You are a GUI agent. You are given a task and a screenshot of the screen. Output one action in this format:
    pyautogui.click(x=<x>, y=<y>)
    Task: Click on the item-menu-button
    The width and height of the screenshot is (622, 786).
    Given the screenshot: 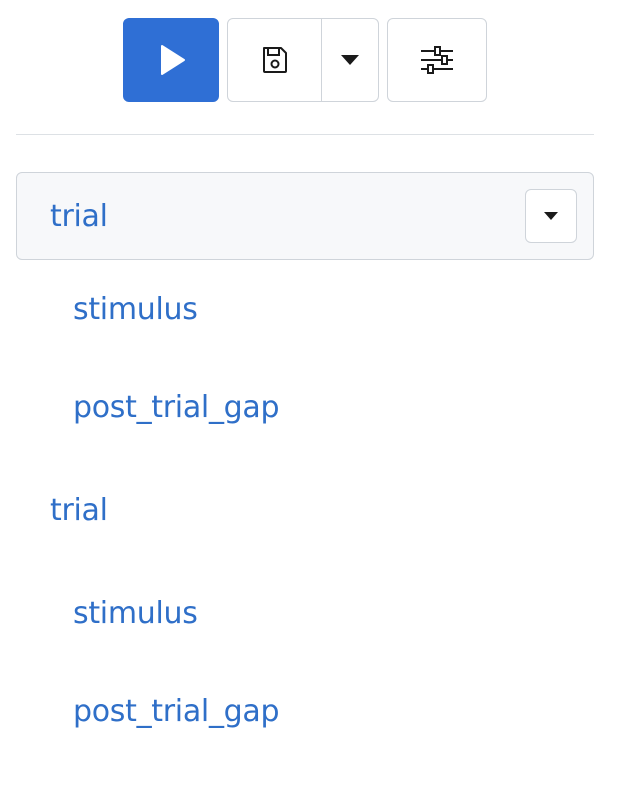 What is the action you would take?
    pyautogui.click(x=551, y=216)
    